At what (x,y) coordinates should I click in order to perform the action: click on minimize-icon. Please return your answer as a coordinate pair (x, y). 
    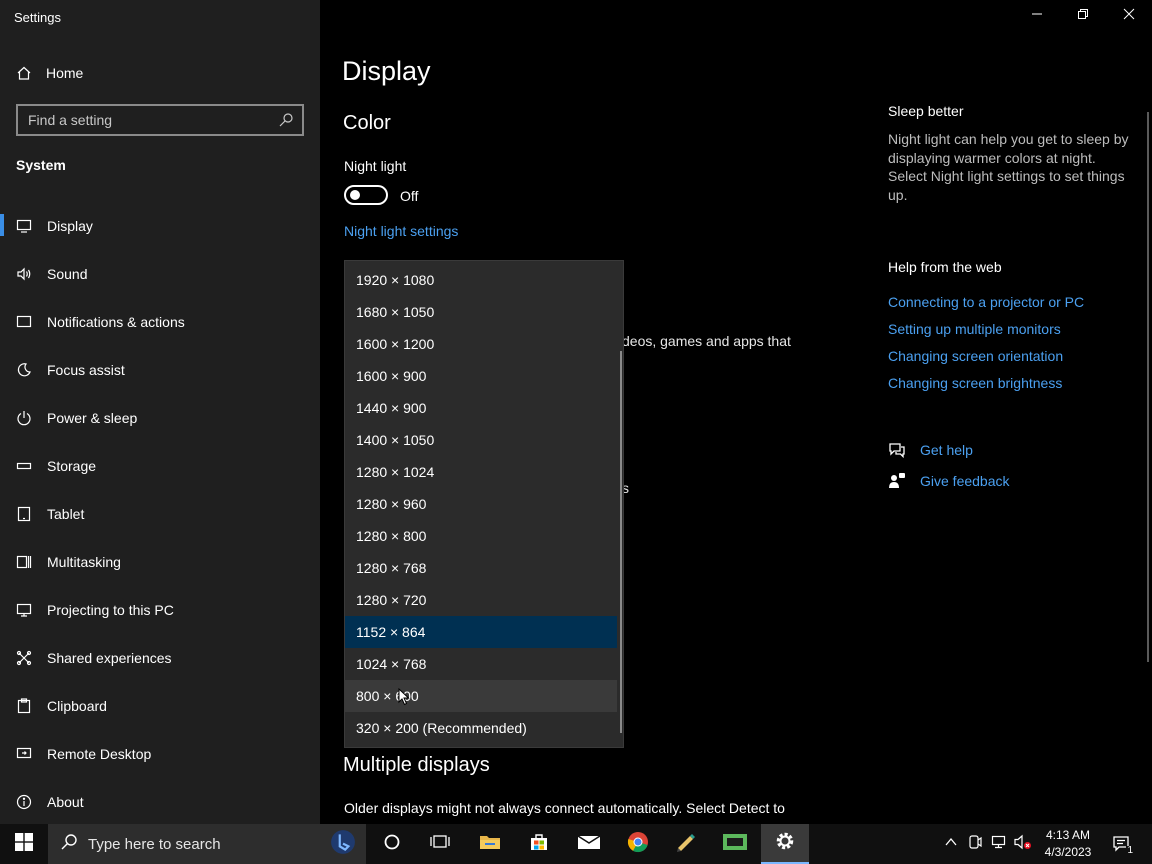
    Looking at the image, I should click on (1037, 16).